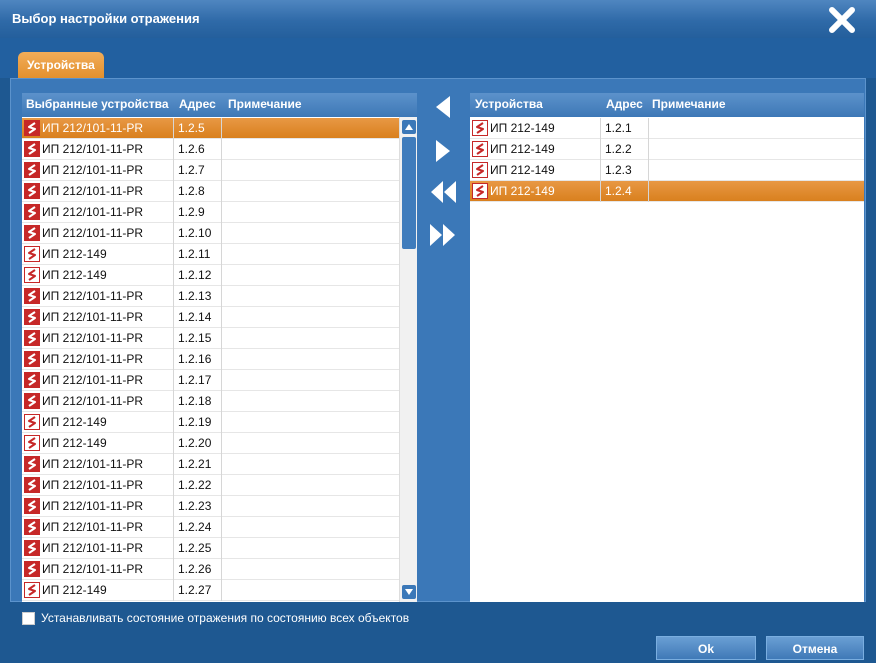  I want to click on device-address: 1.2.4, so click(624, 191).